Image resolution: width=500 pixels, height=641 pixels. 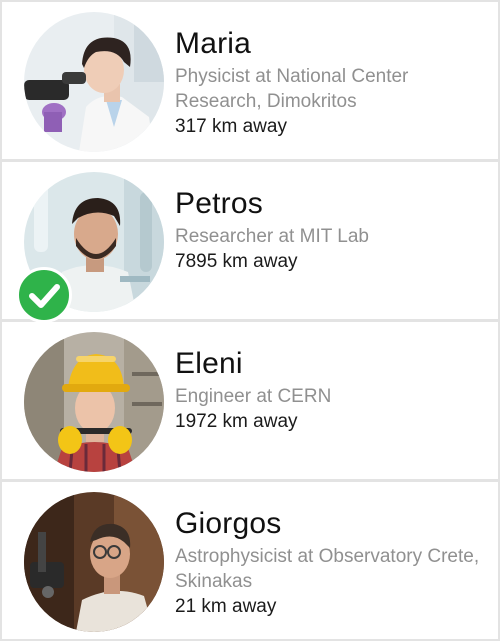 I want to click on person-role: Engineer at CERN, so click(x=253, y=396).